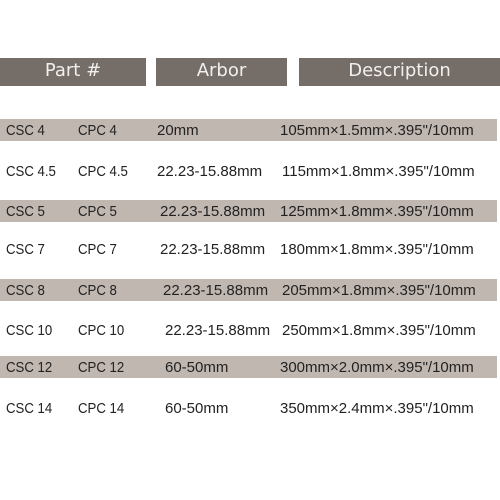  What do you see at coordinates (29, 330) in the screenshot?
I see `cell-csc: CSC 10` at bounding box center [29, 330].